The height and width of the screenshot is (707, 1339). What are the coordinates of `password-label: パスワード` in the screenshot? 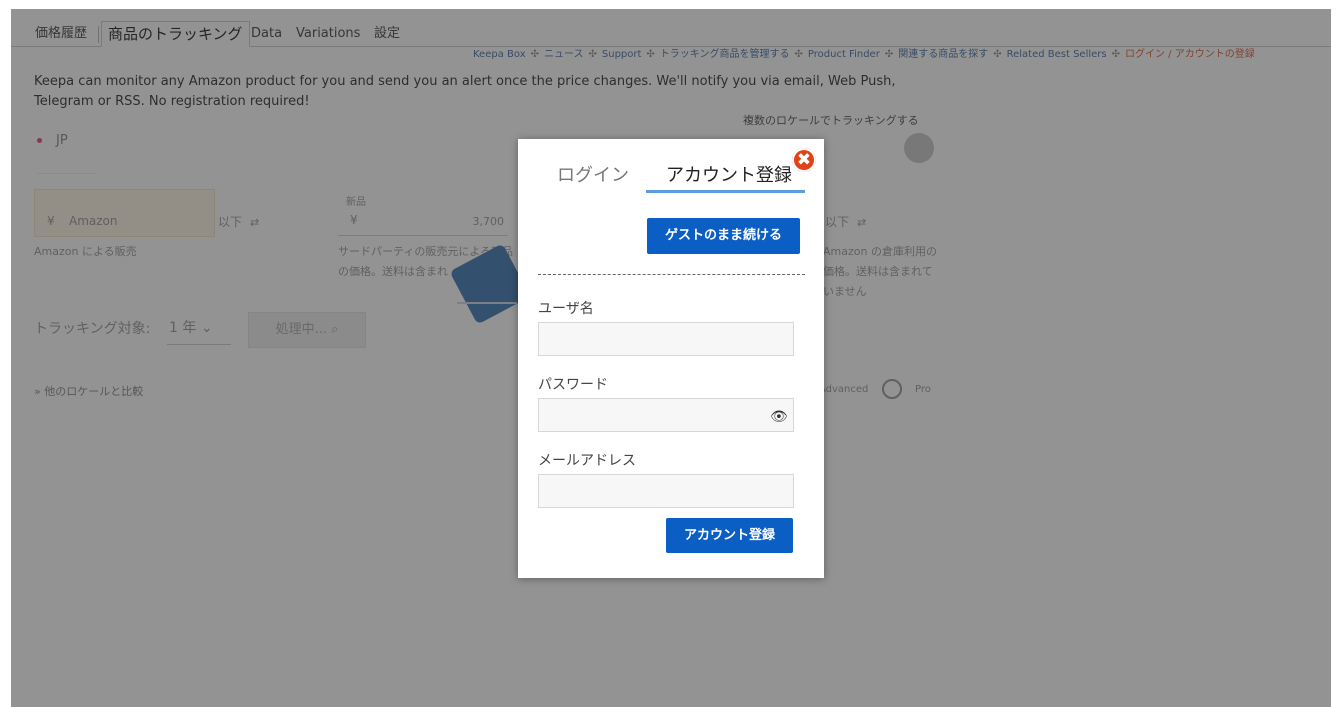 It's located at (573, 385).